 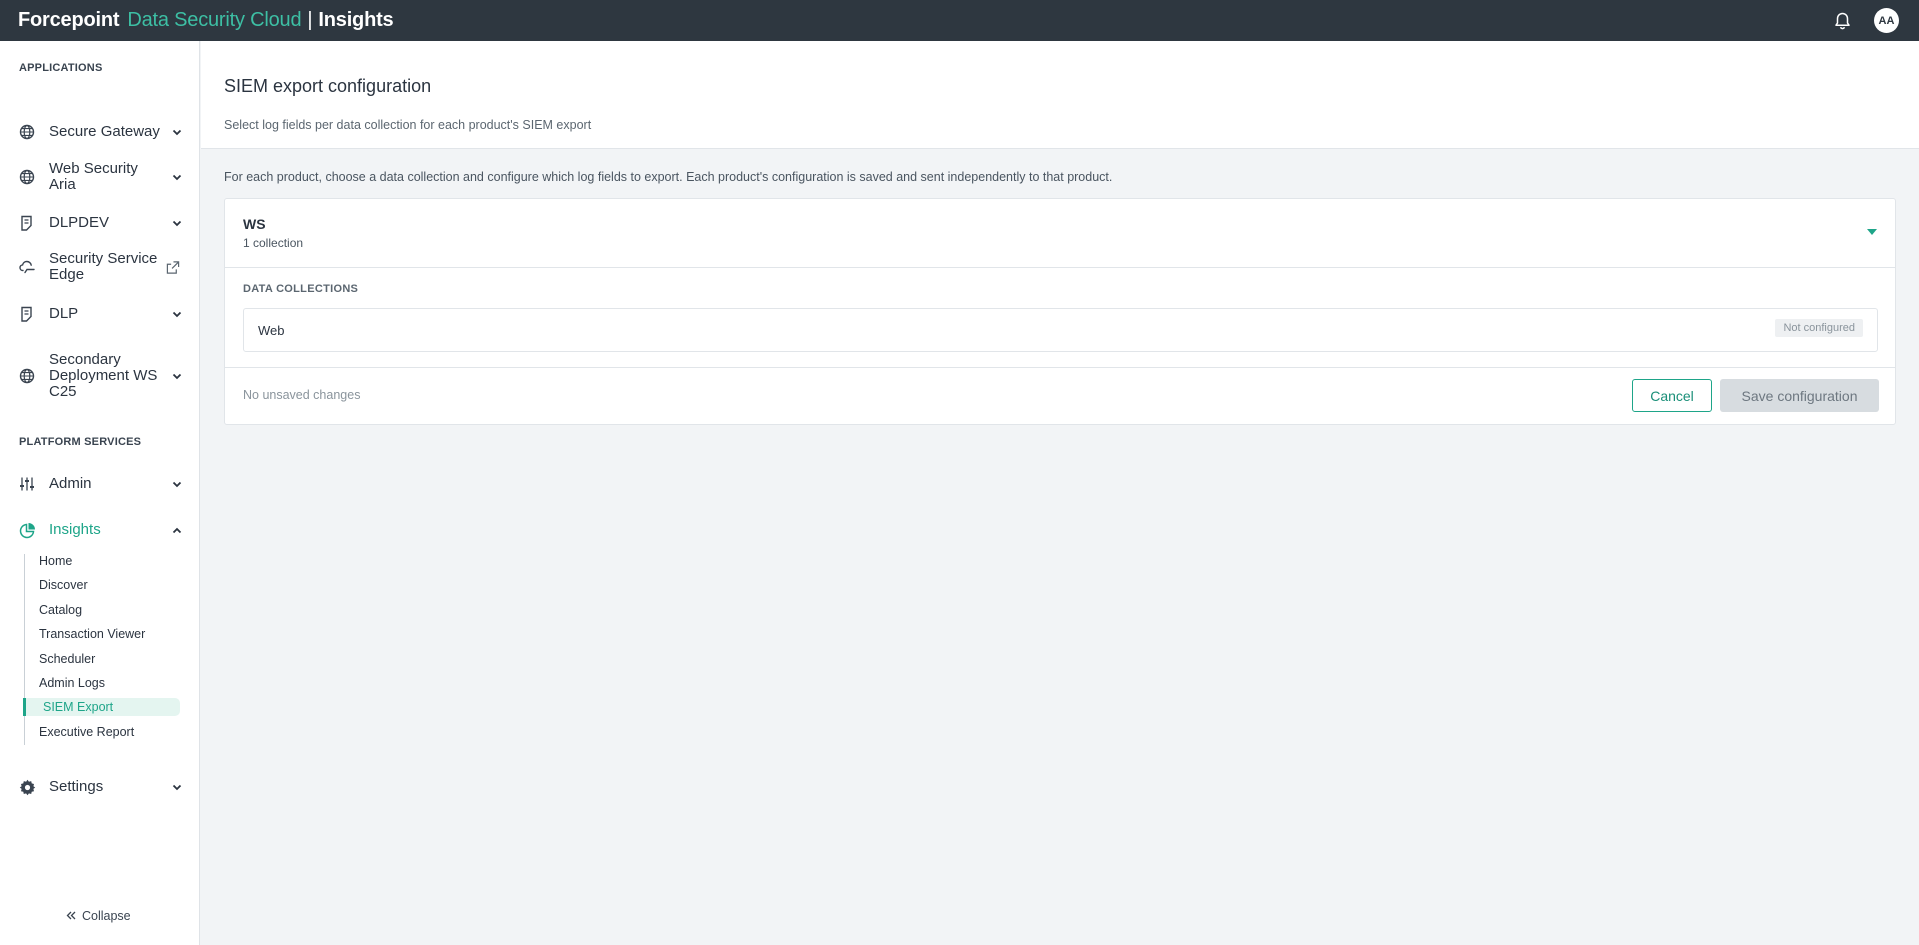 What do you see at coordinates (104, 131) in the screenshot?
I see `sidebar-item-label: Secure Gateway` at bounding box center [104, 131].